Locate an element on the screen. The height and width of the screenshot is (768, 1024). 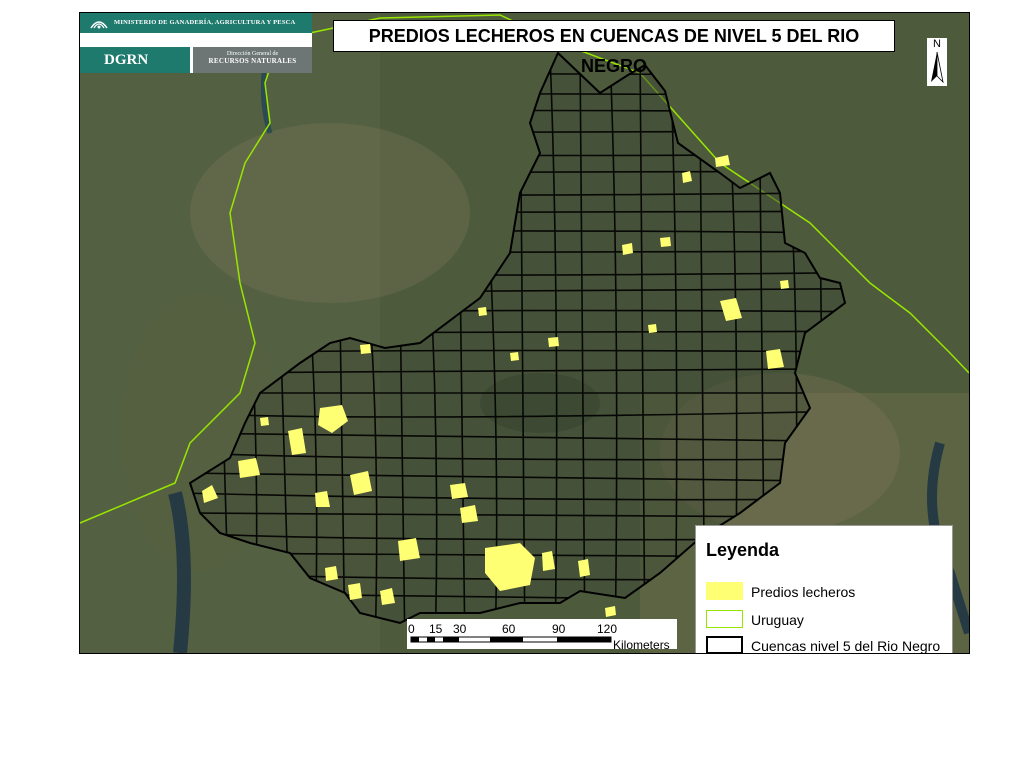
north-arrow: N is located at coordinates (937, 62).